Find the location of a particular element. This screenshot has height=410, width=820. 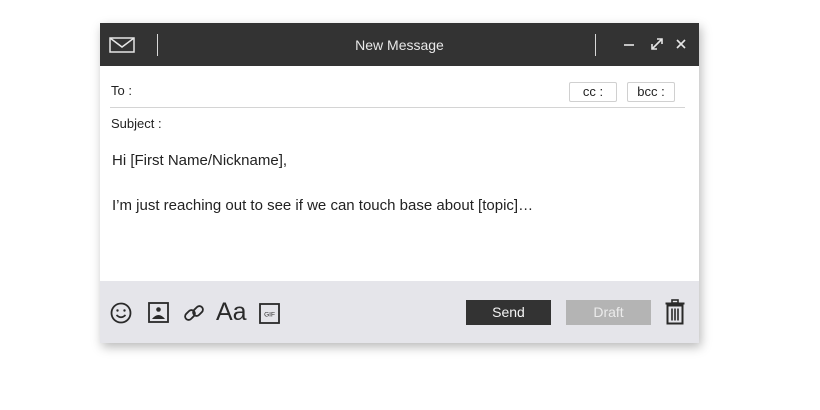

message-greeting: Hi [First Name/Nickname], is located at coordinates (199, 160).